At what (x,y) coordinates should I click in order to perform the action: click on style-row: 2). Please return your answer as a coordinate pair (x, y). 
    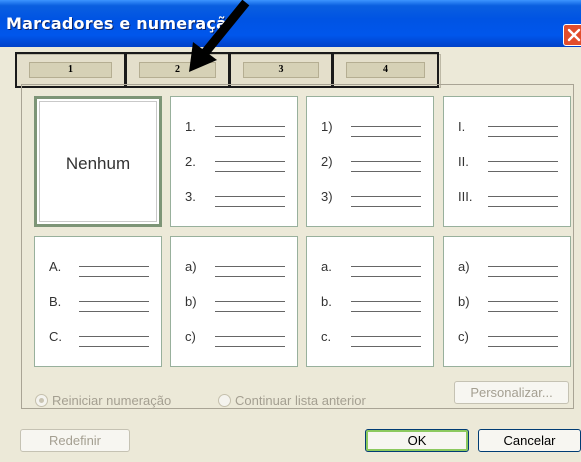
    Looking at the image, I should click on (370, 164).